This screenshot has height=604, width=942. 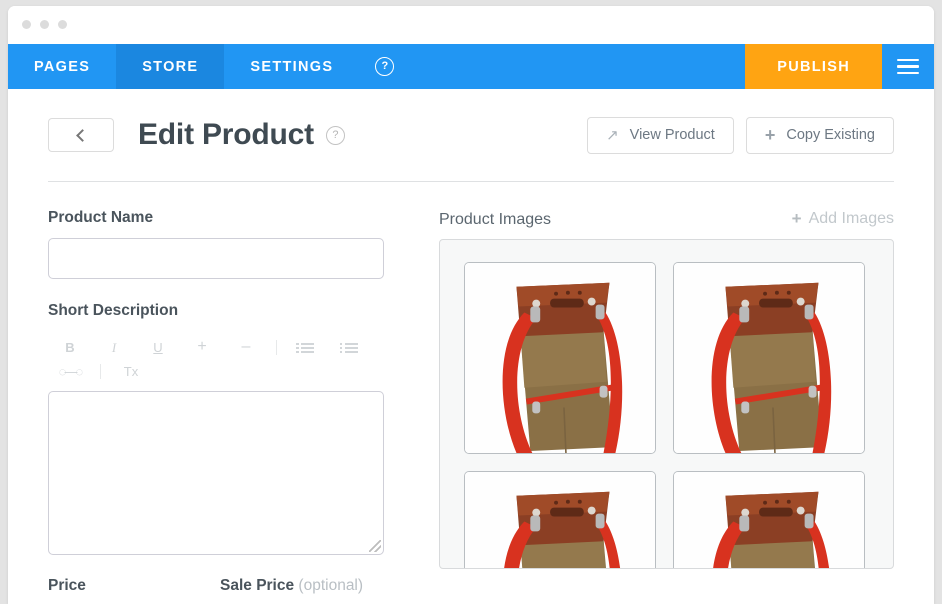 I want to click on add-images-button: + Add Images, so click(x=843, y=219).